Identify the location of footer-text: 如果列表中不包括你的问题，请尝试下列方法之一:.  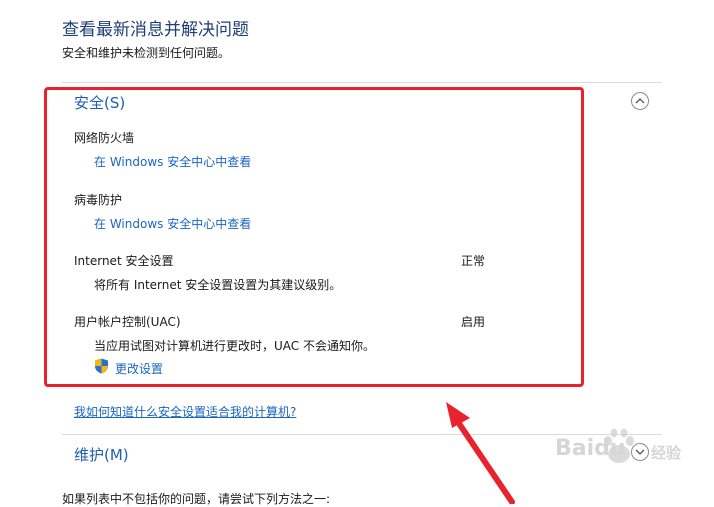
(196, 499).